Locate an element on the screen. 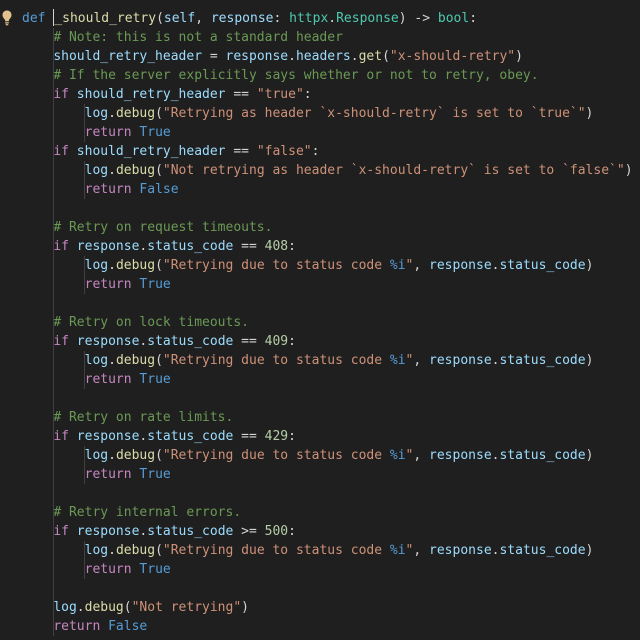 This screenshot has height=640, width=640. code-line: if response.status_code == 408: is located at coordinates (331, 246).